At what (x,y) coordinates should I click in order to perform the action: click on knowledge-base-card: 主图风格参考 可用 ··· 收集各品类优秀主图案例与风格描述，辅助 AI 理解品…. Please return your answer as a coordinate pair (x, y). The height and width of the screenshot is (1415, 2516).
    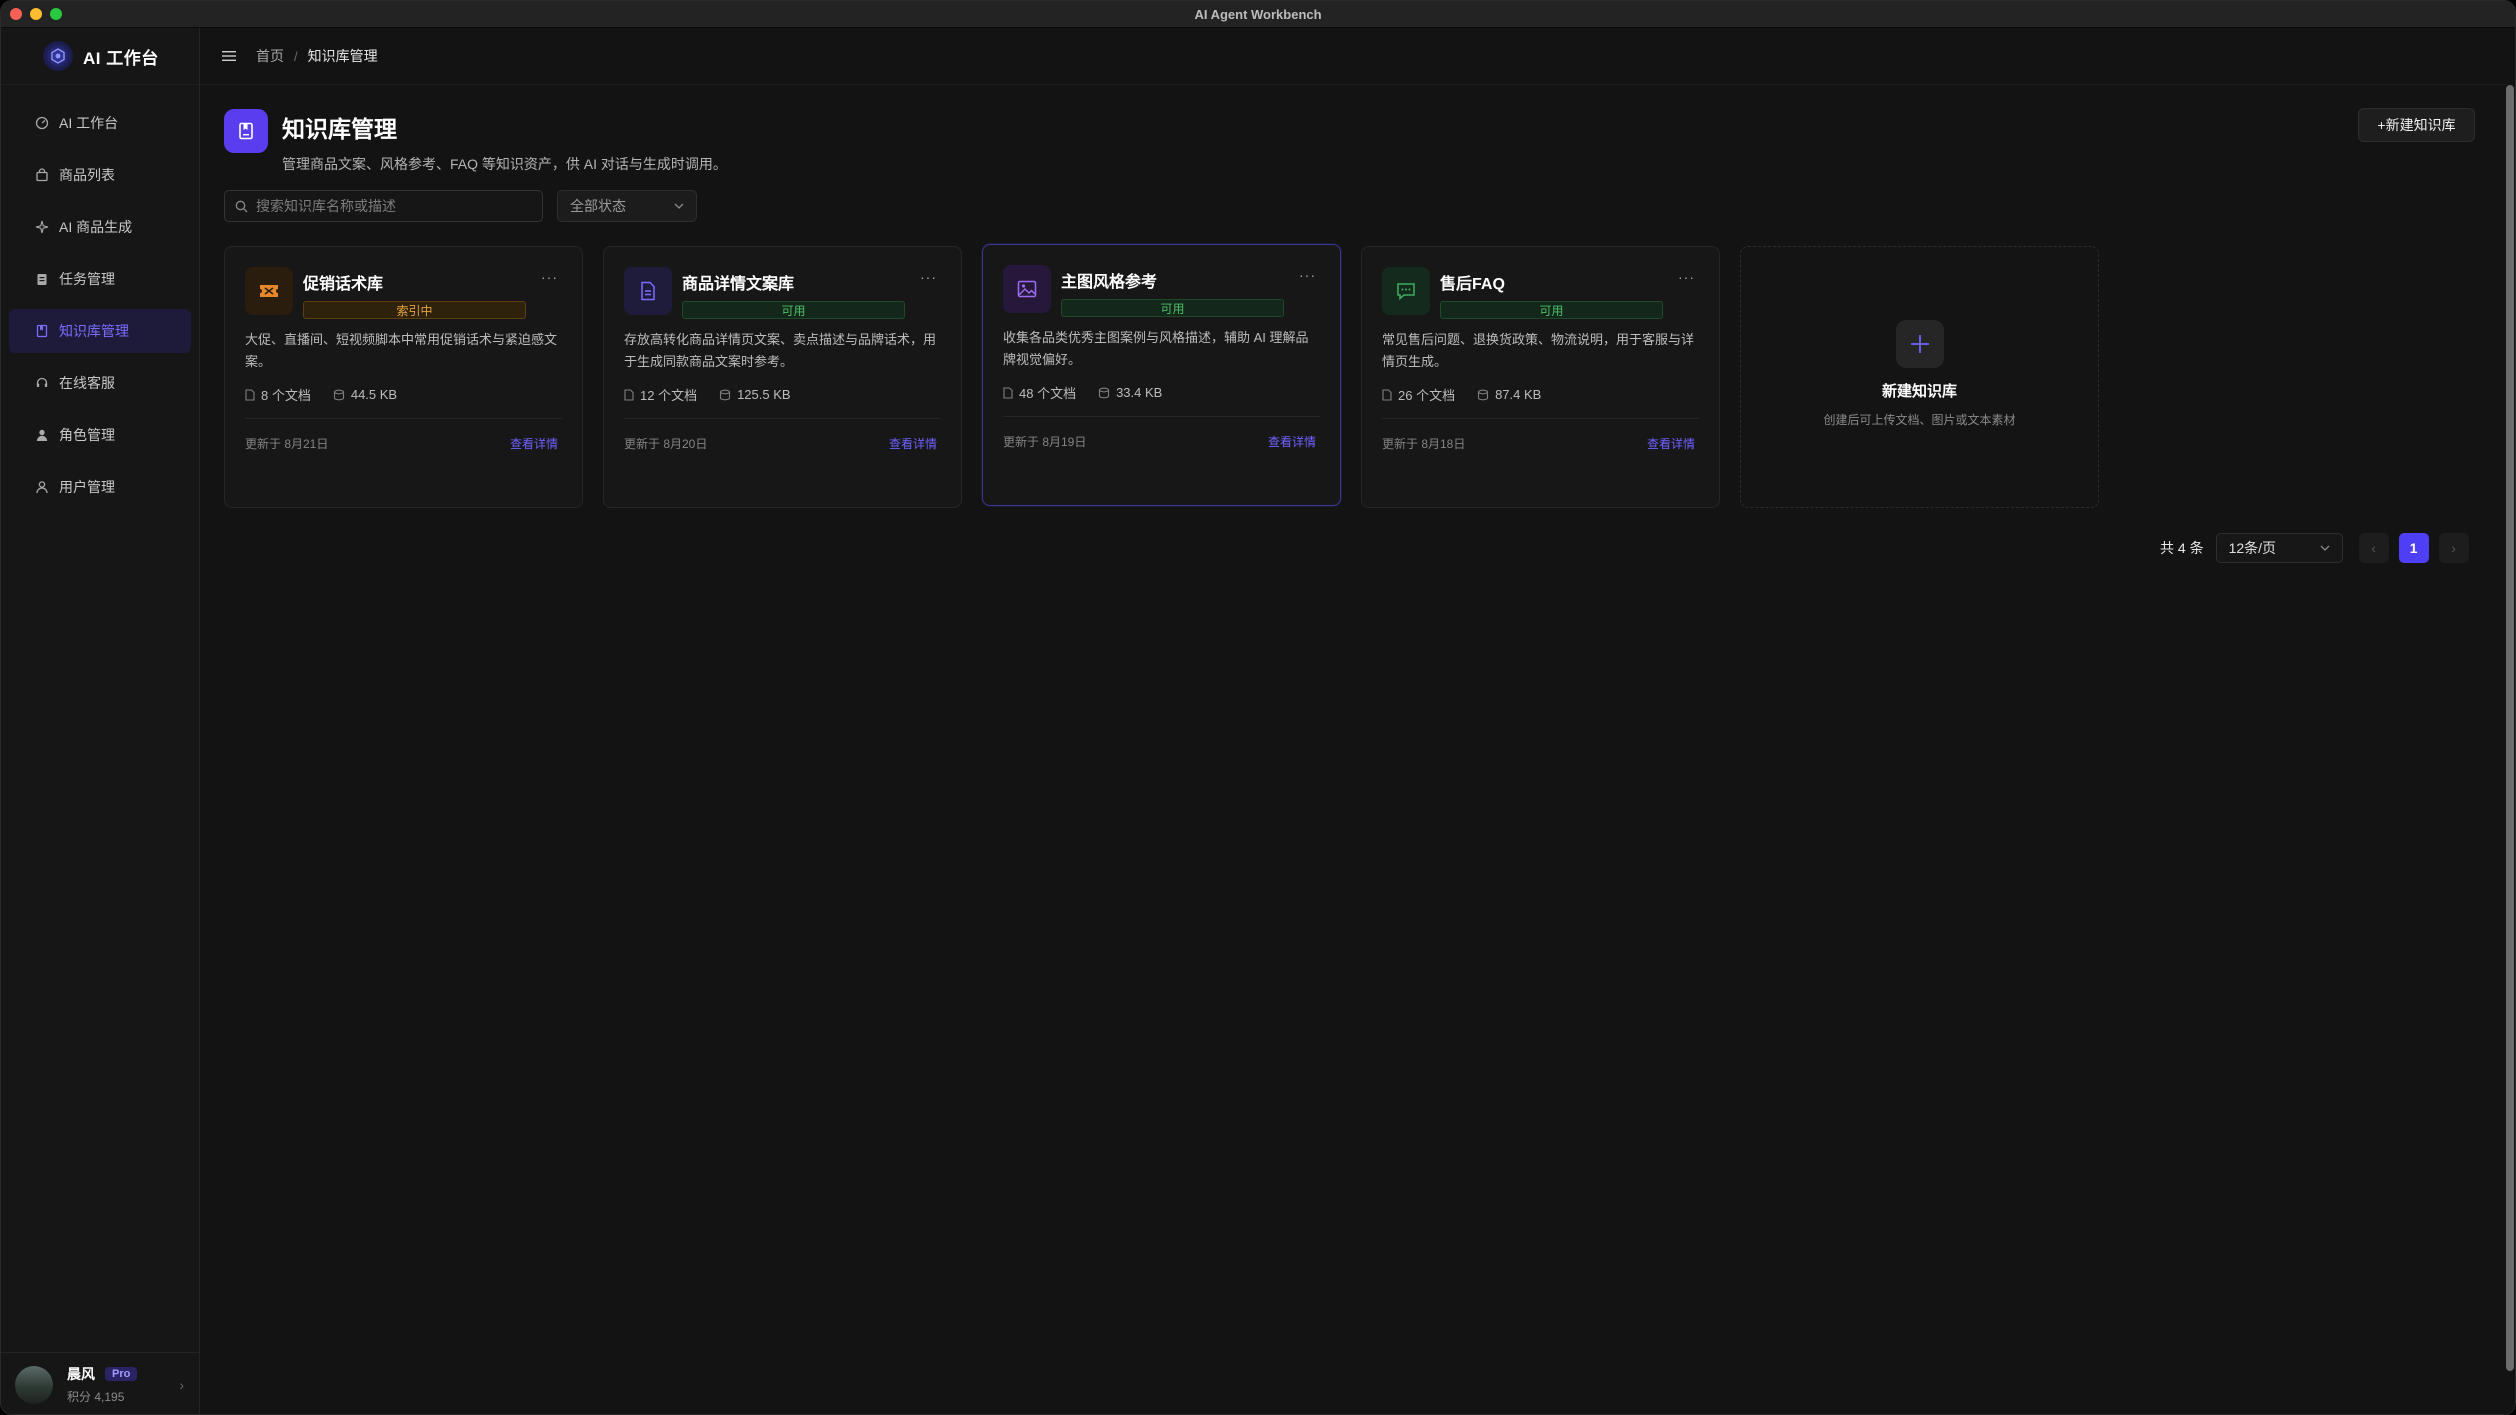
    Looking at the image, I should click on (1161, 375).